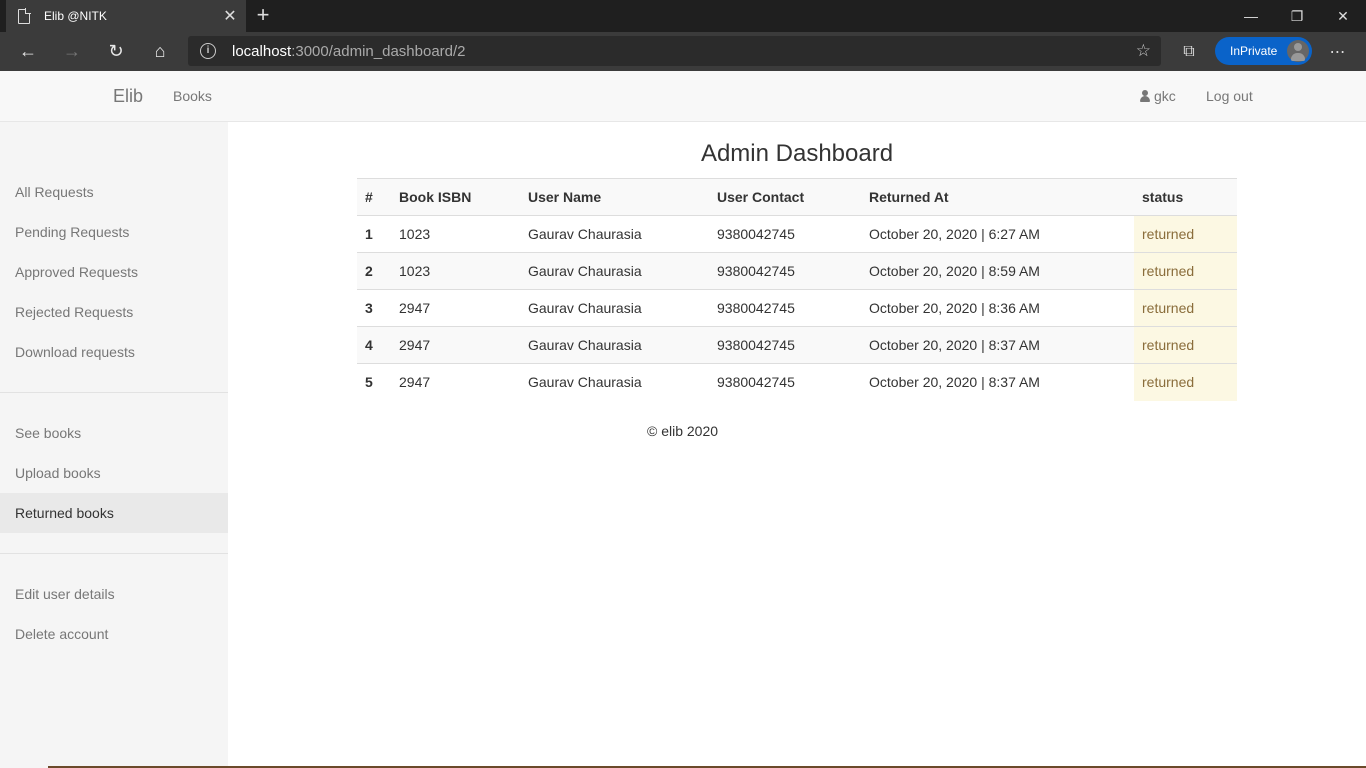  I want to click on close-tab-icon: ✕, so click(230, 16).